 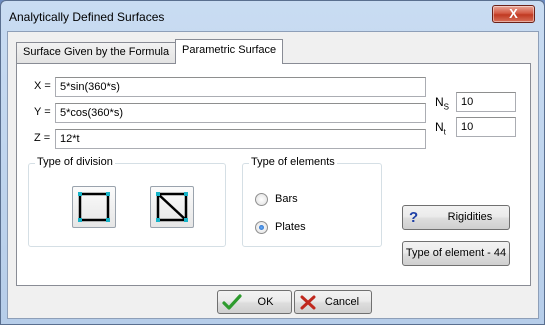 I want to click on cross-icon, so click(x=308, y=302).